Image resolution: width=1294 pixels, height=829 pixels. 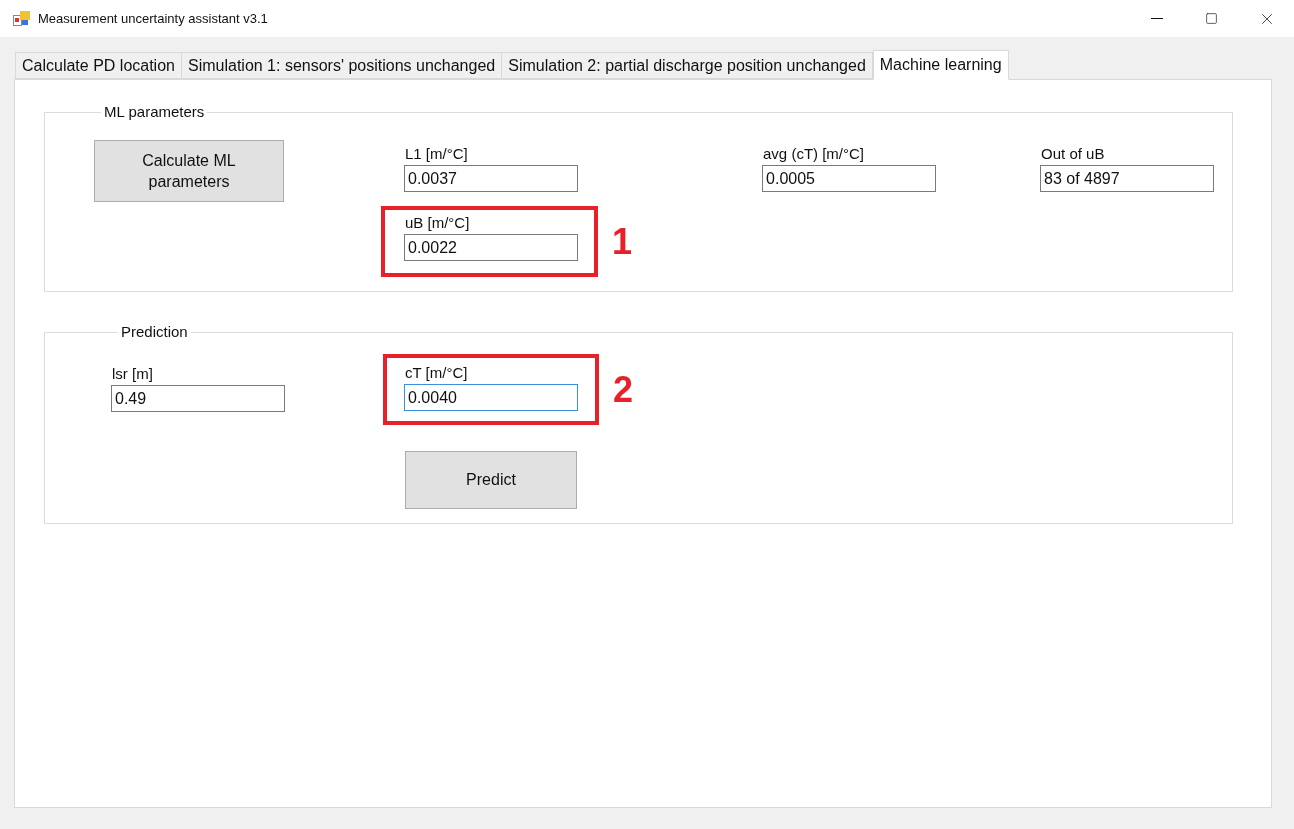 What do you see at coordinates (189, 171) in the screenshot?
I see `calculate-button: Calculate ML parameters` at bounding box center [189, 171].